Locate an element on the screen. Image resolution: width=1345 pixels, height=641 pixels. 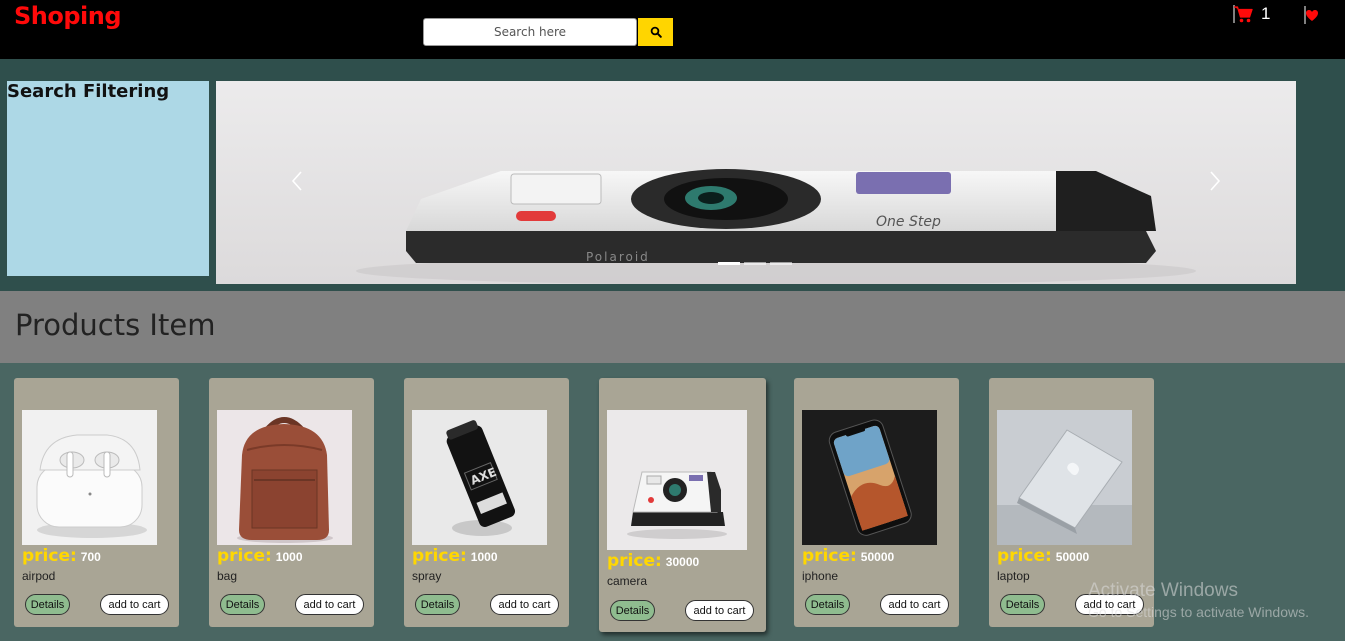
top-navbar: Shoping 1 is located at coordinates (672, 29).